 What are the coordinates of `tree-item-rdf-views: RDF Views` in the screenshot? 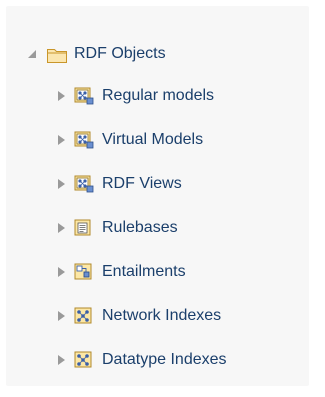 It's located at (118, 184).